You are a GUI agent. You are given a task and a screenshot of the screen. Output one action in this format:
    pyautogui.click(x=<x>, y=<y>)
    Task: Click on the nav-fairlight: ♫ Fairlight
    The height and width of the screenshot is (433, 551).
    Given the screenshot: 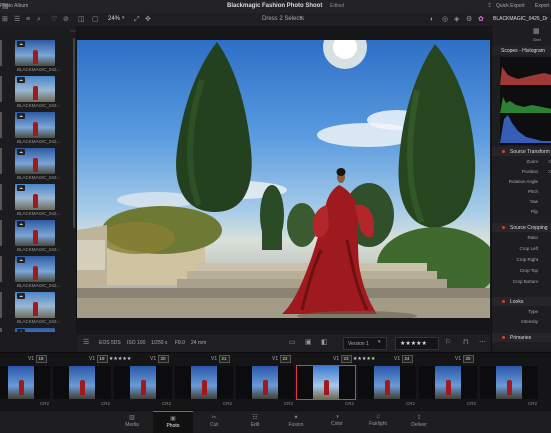 What is the action you would take?
    pyautogui.click(x=378, y=421)
    